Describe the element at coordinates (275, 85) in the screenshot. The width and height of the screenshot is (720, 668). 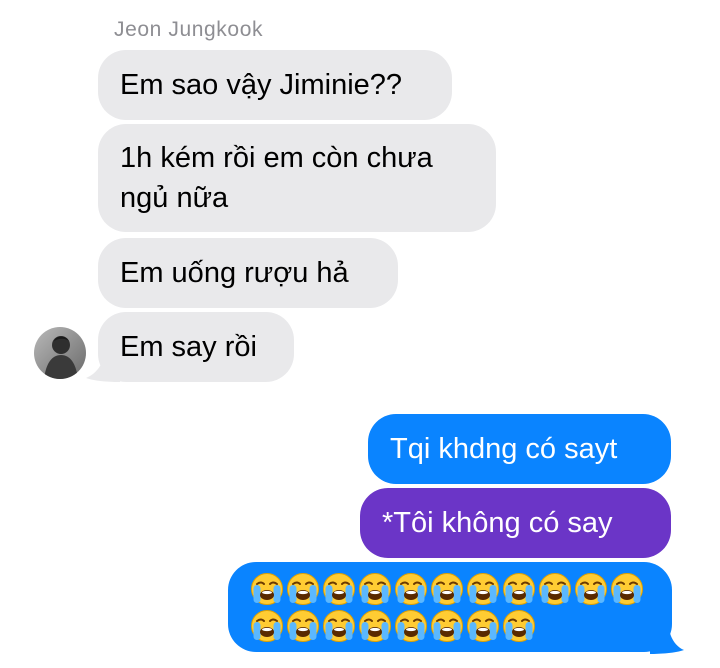
I see `incoming-message-1: Em sao vậy Jiminie??` at that location.